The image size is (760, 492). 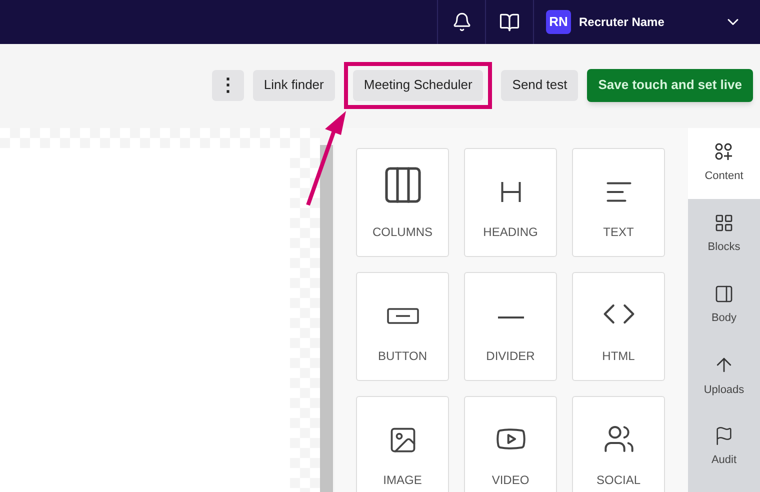 What do you see at coordinates (509, 22) in the screenshot?
I see `book-icon` at bounding box center [509, 22].